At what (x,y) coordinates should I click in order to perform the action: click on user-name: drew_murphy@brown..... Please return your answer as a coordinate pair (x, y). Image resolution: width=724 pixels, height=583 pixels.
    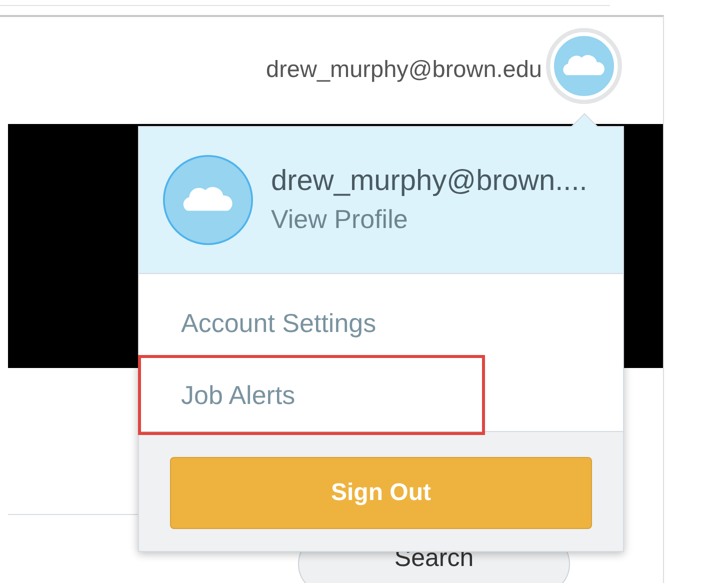
    Looking at the image, I should click on (429, 181).